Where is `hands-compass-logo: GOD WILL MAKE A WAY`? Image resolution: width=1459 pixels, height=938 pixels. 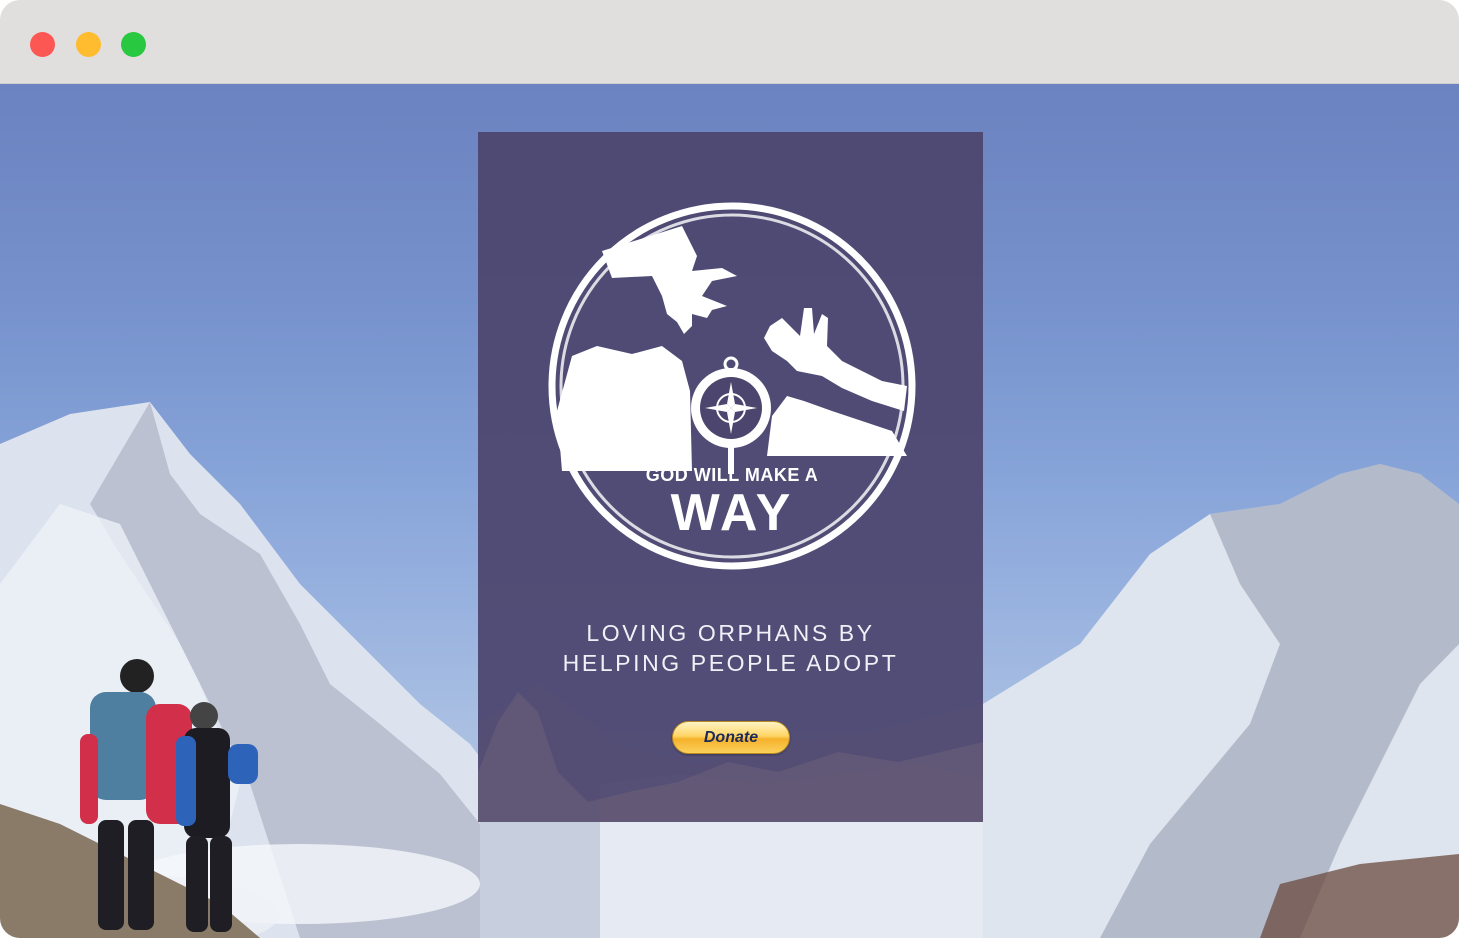
hands-compass-logo: GOD WILL MAKE A WAY is located at coordinates (732, 386).